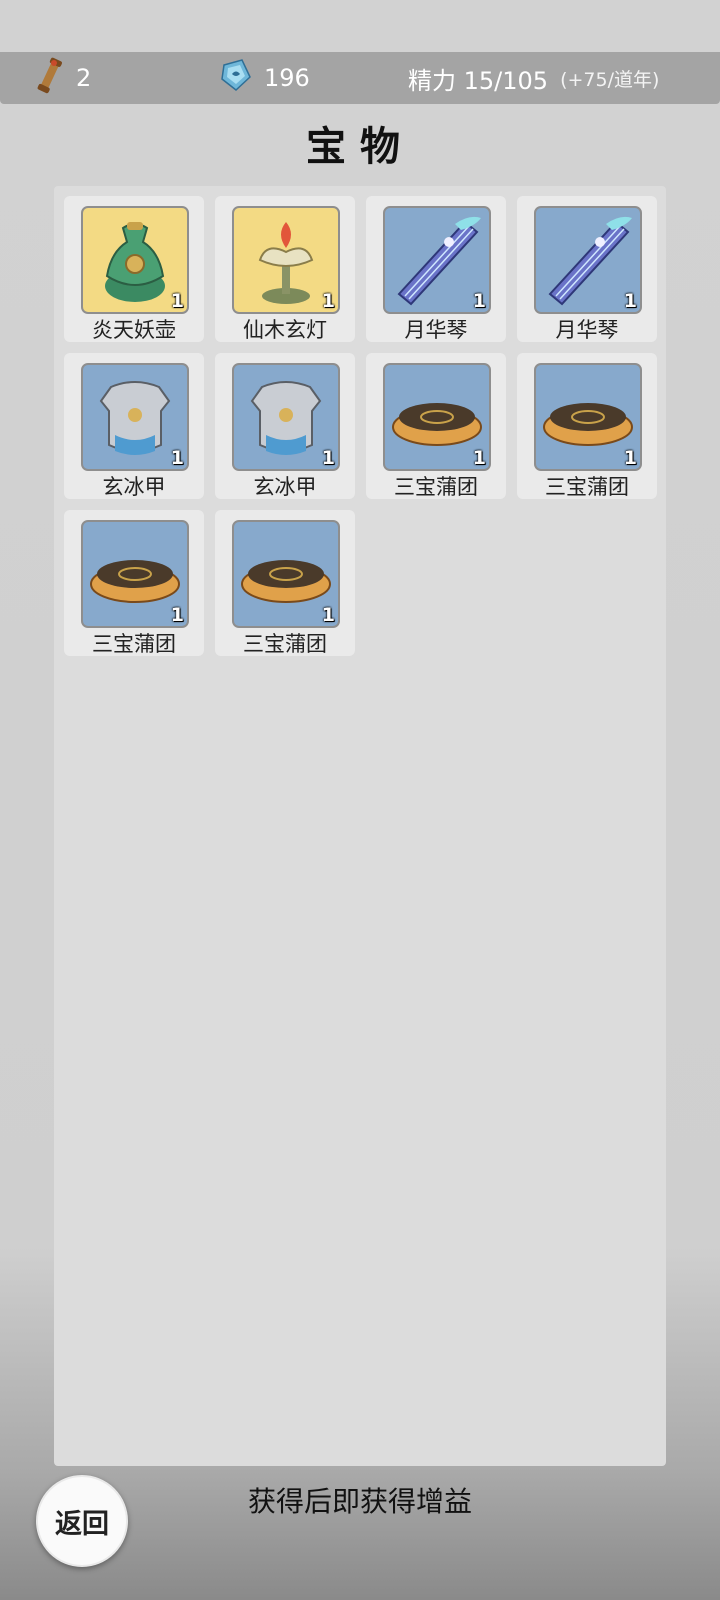  What do you see at coordinates (236, 78) in the screenshot?
I see `crystal-icon` at bounding box center [236, 78].